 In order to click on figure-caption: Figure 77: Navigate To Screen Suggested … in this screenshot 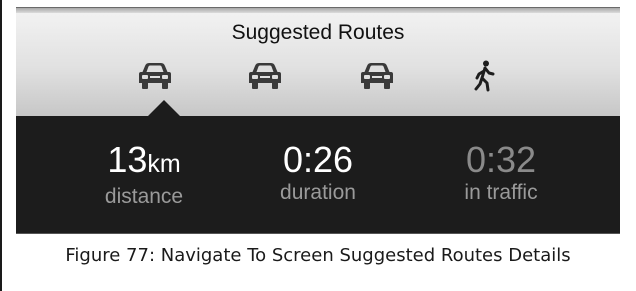, I will do `click(318, 255)`.